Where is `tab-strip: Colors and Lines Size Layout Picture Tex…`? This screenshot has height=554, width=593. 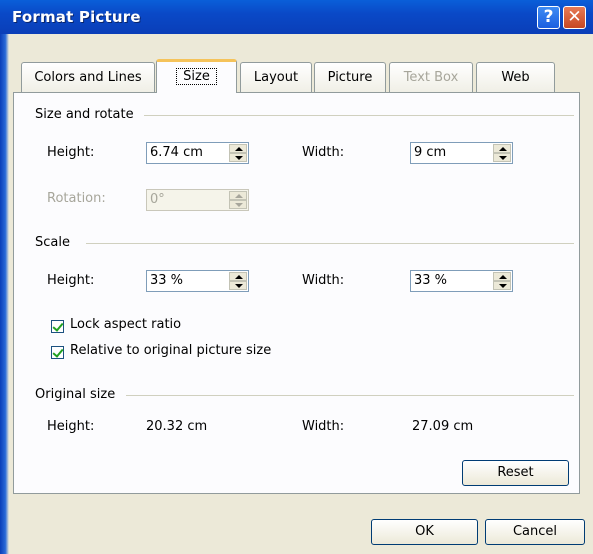 tab-strip: Colors and Lines Size Layout Picture Tex… is located at coordinates (296, 76).